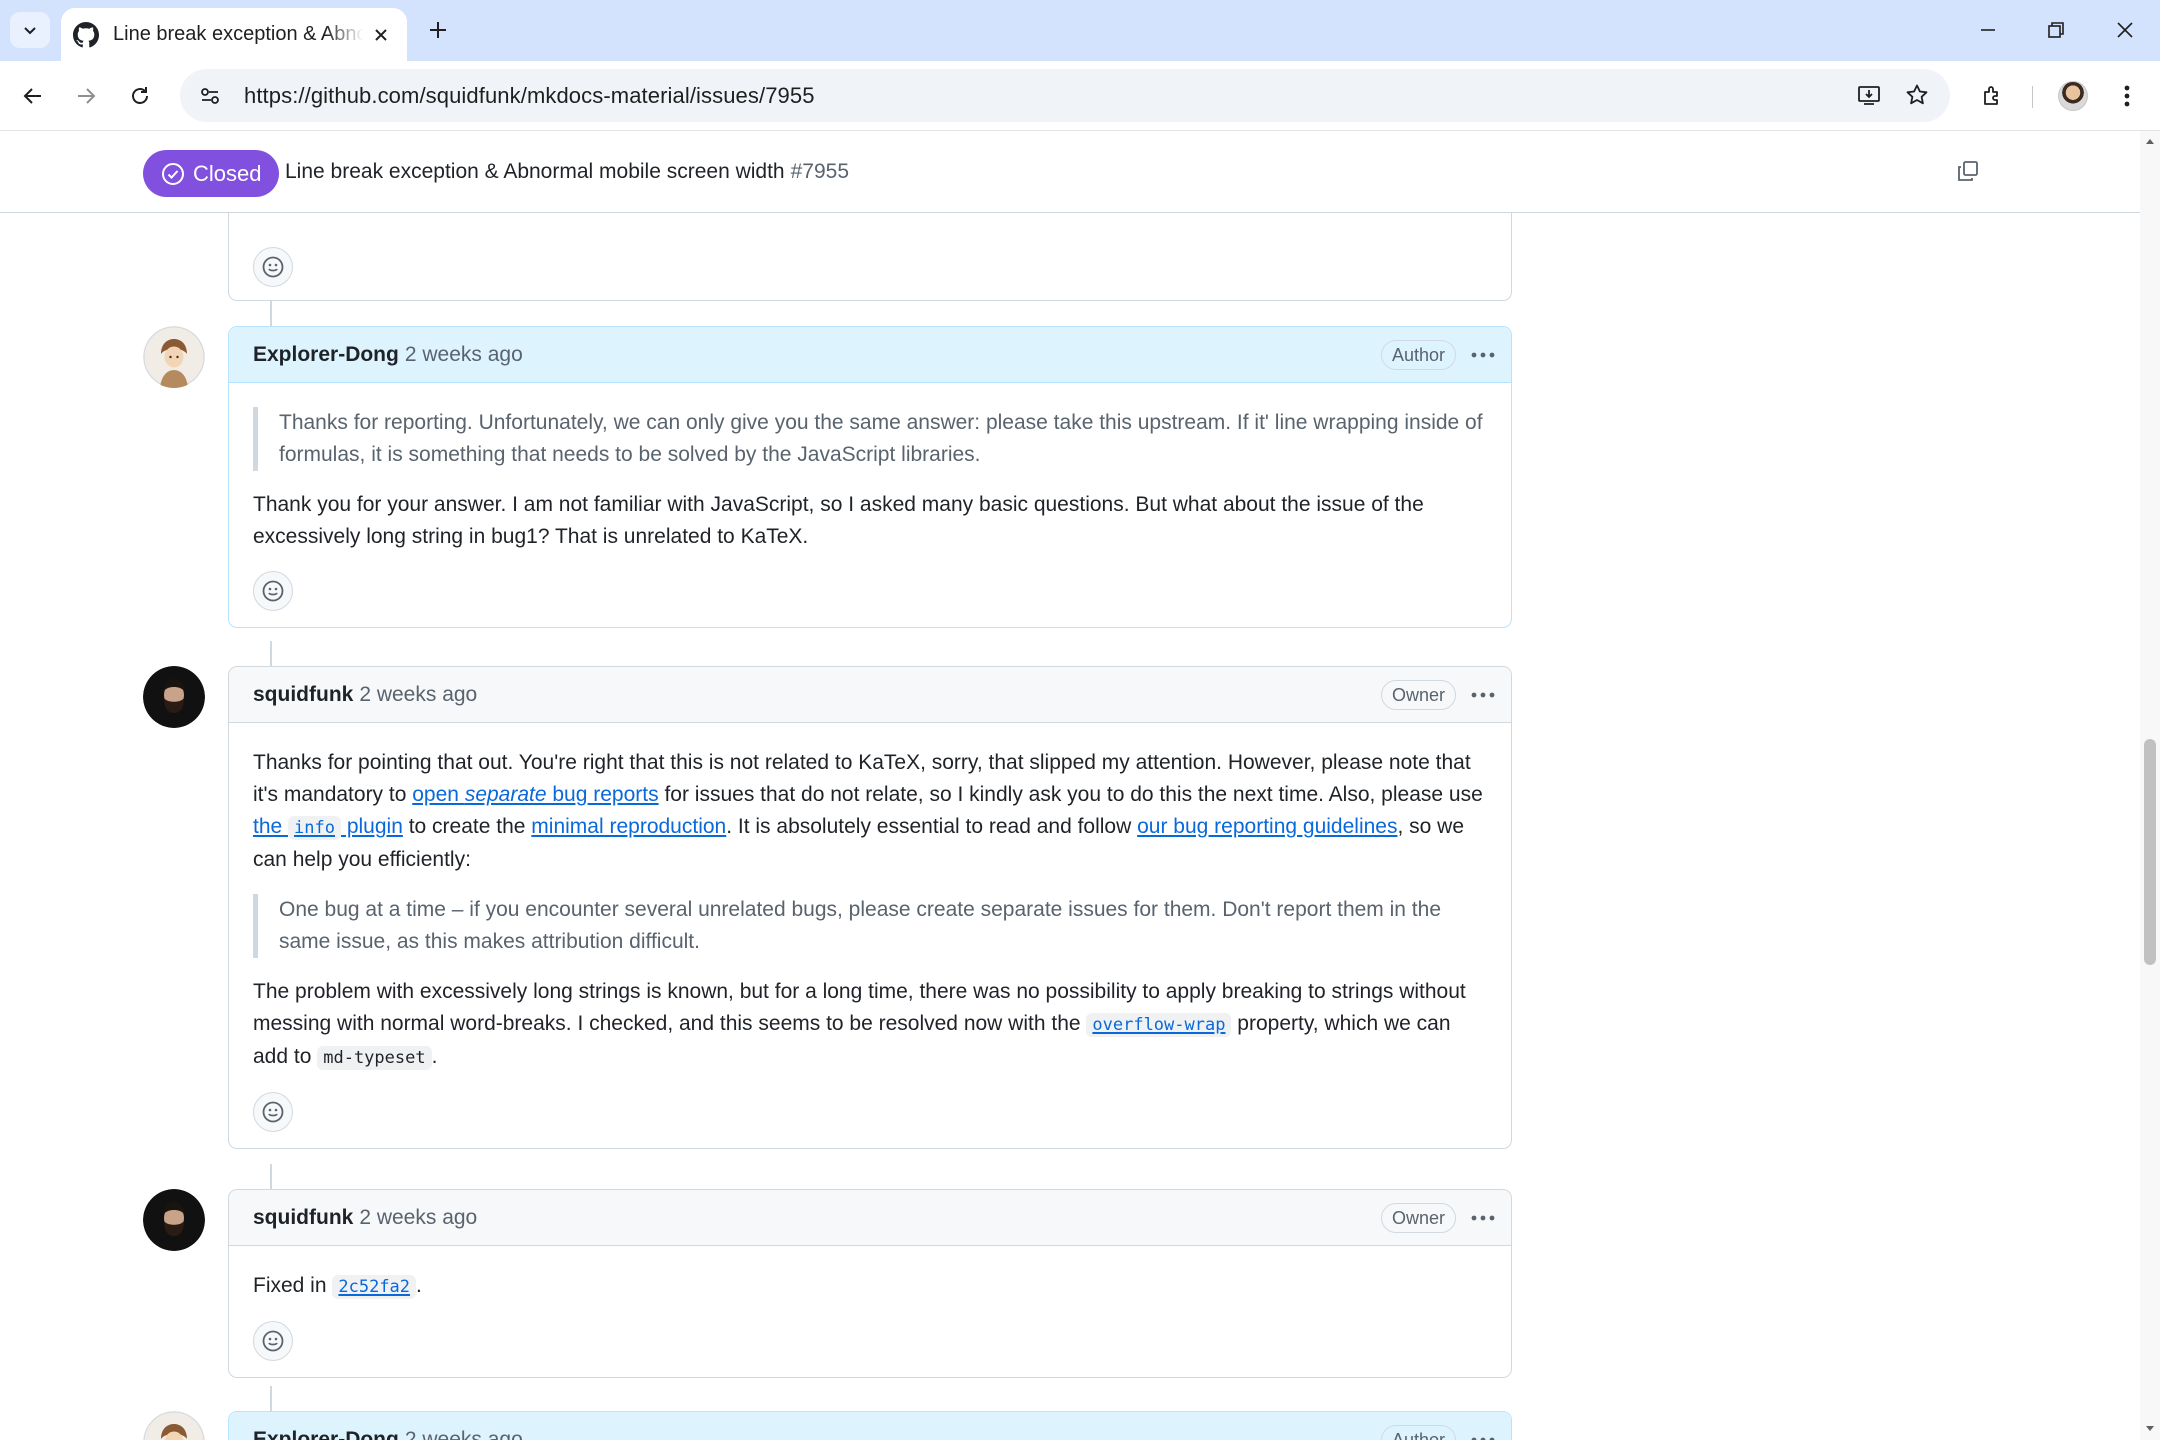  What do you see at coordinates (2125, 30) in the screenshot?
I see `close-window-icon` at bounding box center [2125, 30].